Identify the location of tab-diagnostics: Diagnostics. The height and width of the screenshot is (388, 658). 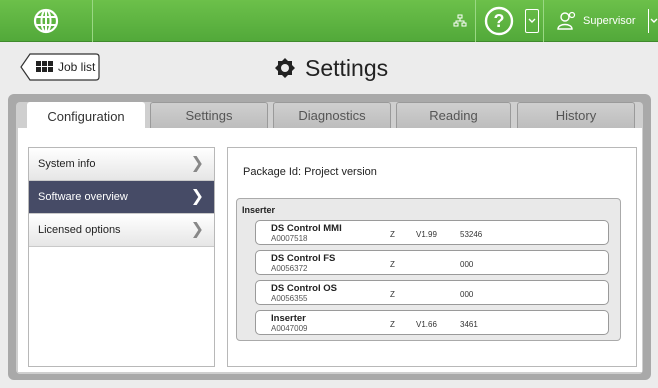
(332, 115).